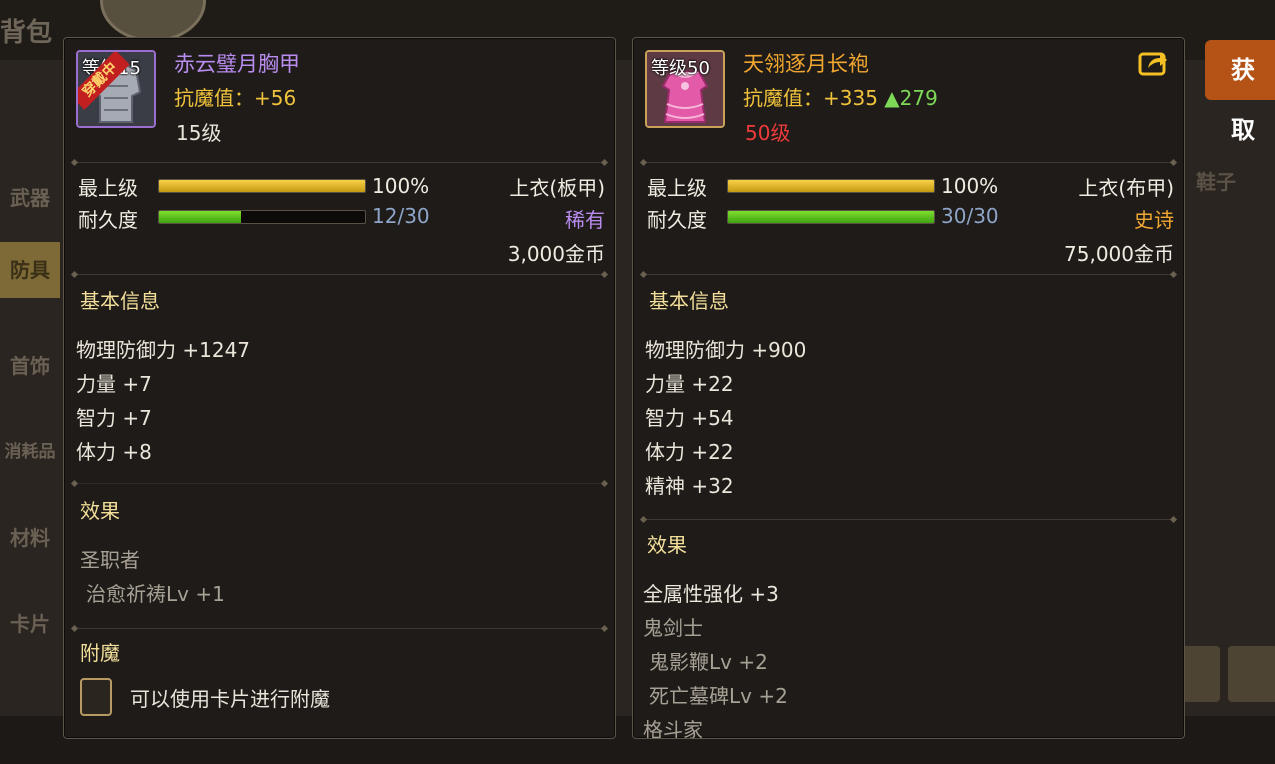 Image resolution: width=1275 pixels, height=764 pixels. What do you see at coordinates (970, 216) in the screenshot?
I see `durability-value: 30/30` at bounding box center [970, 216].